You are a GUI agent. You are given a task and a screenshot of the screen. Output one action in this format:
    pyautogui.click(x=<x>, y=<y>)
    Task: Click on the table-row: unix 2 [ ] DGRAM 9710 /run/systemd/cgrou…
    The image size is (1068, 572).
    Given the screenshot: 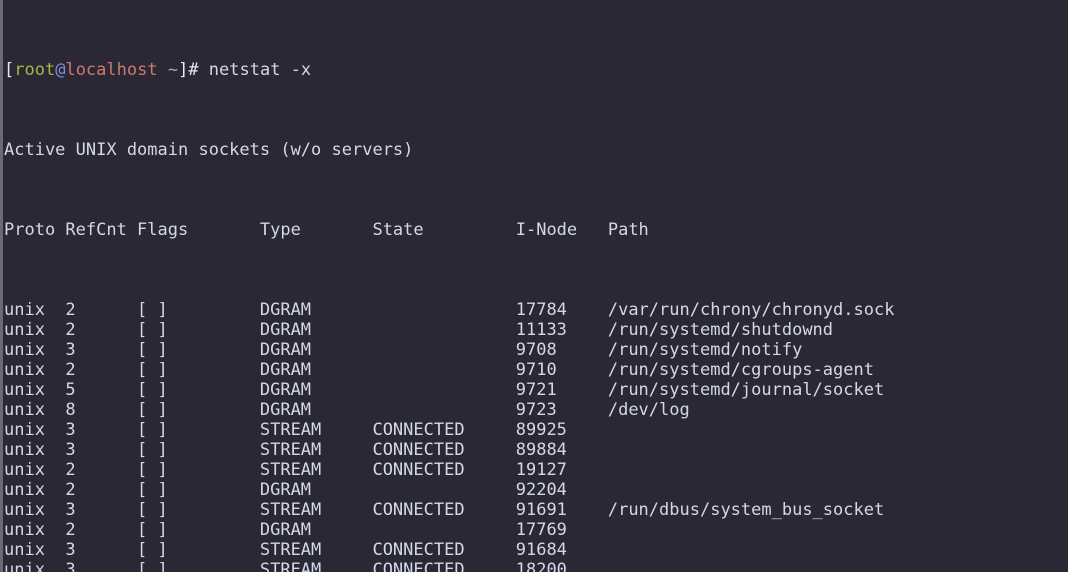 What is the action you would take?
    pyautogui.click(x=439, y=370)
    